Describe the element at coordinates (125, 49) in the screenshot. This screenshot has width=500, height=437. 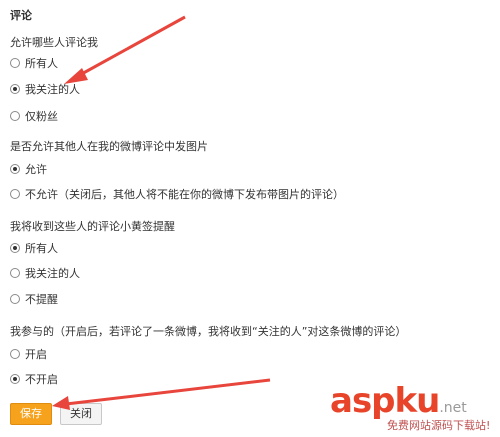
I see `arrow-to-following-option` at that location.